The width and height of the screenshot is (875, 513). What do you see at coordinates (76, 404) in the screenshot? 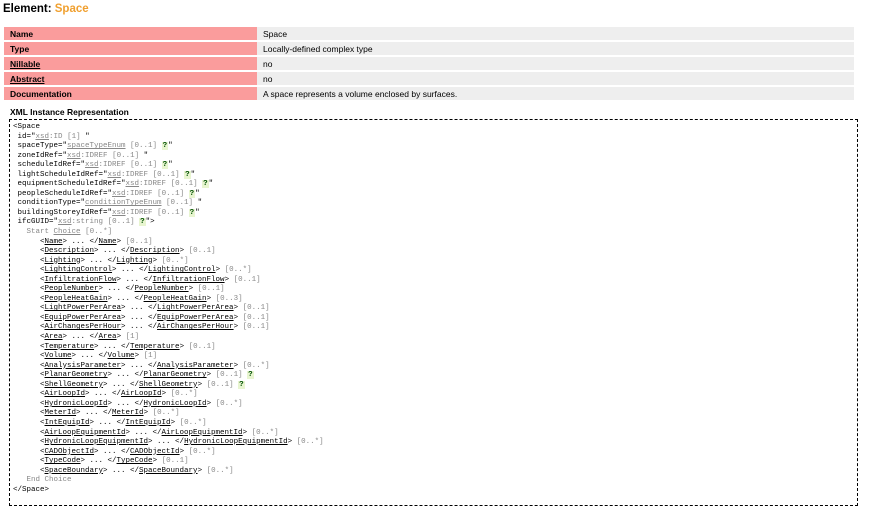
I see `element-link: HydronicLoopId` at bounding box center [76, 404].